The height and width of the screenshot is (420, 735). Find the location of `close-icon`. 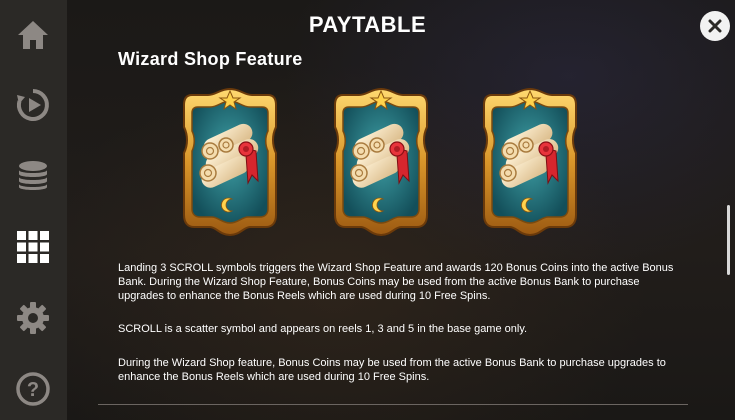

close-icon is located at coordinates (715, 26).